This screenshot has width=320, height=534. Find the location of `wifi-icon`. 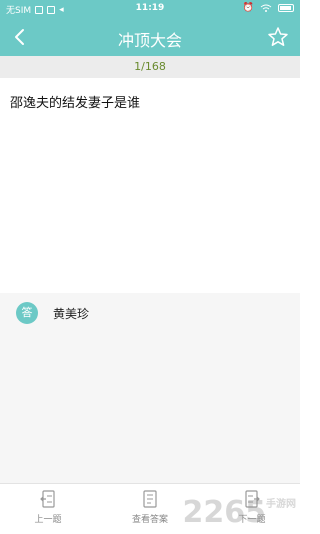

wifi-icon is located at coordinates (266, 8).